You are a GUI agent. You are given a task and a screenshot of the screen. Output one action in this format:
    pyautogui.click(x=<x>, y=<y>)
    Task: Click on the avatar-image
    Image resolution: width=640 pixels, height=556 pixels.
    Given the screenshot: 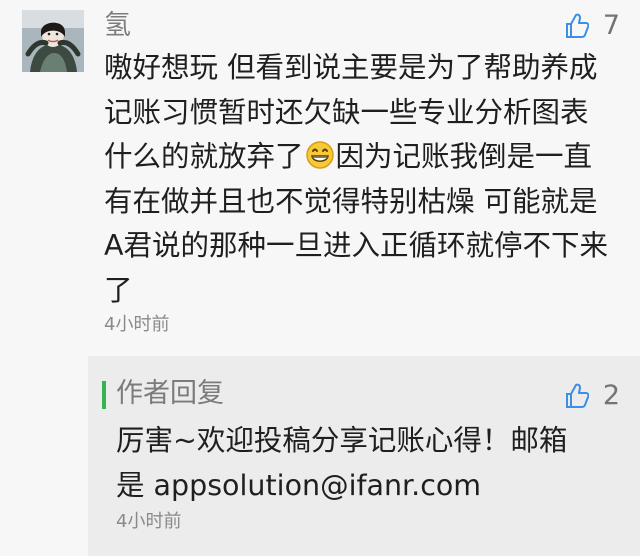 What is the action you would take?
    pyautogui.click(x=53, y=41)
    